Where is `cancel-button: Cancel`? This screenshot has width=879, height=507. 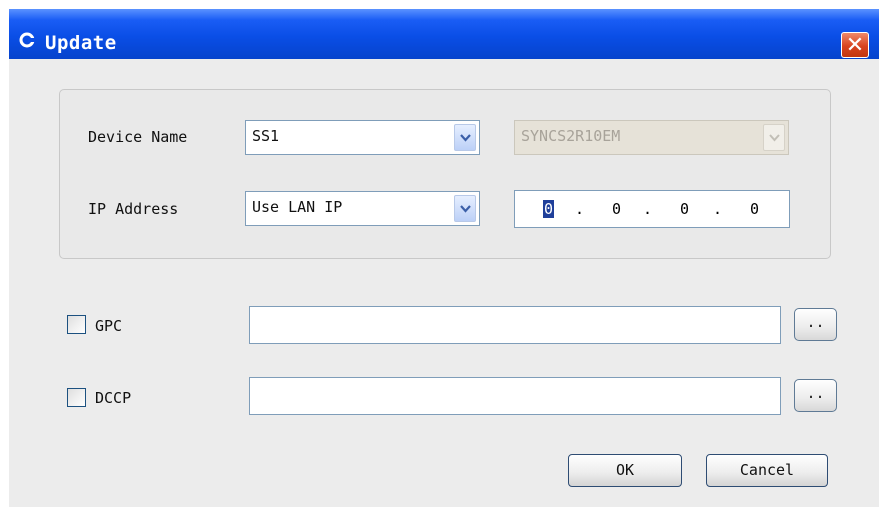
cancel-button: Cancel is located at coordinates (767, 470).